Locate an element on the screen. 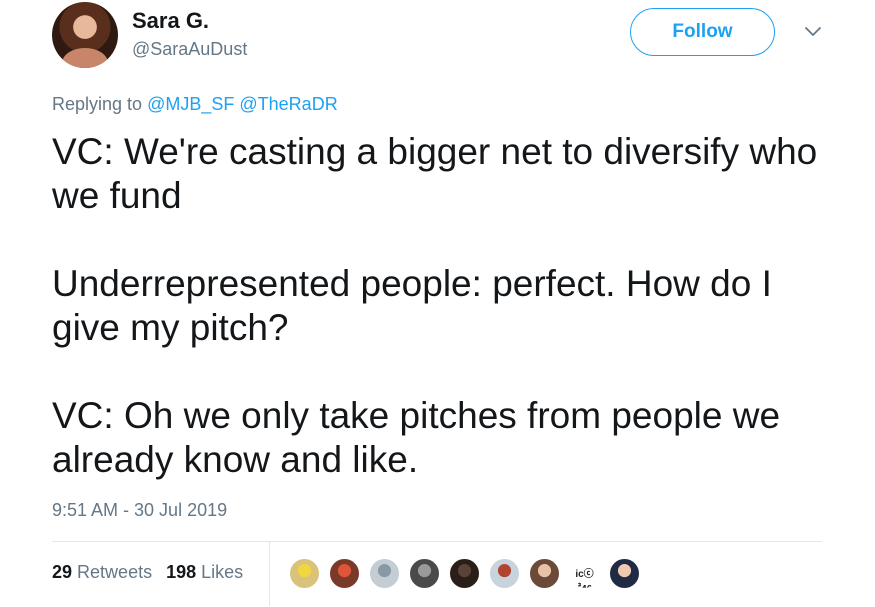 The width and height of the screenshot is (875, 607). tweet-header: Sara G. @SaraAuDust Follow is located at coordinates (442, 36).